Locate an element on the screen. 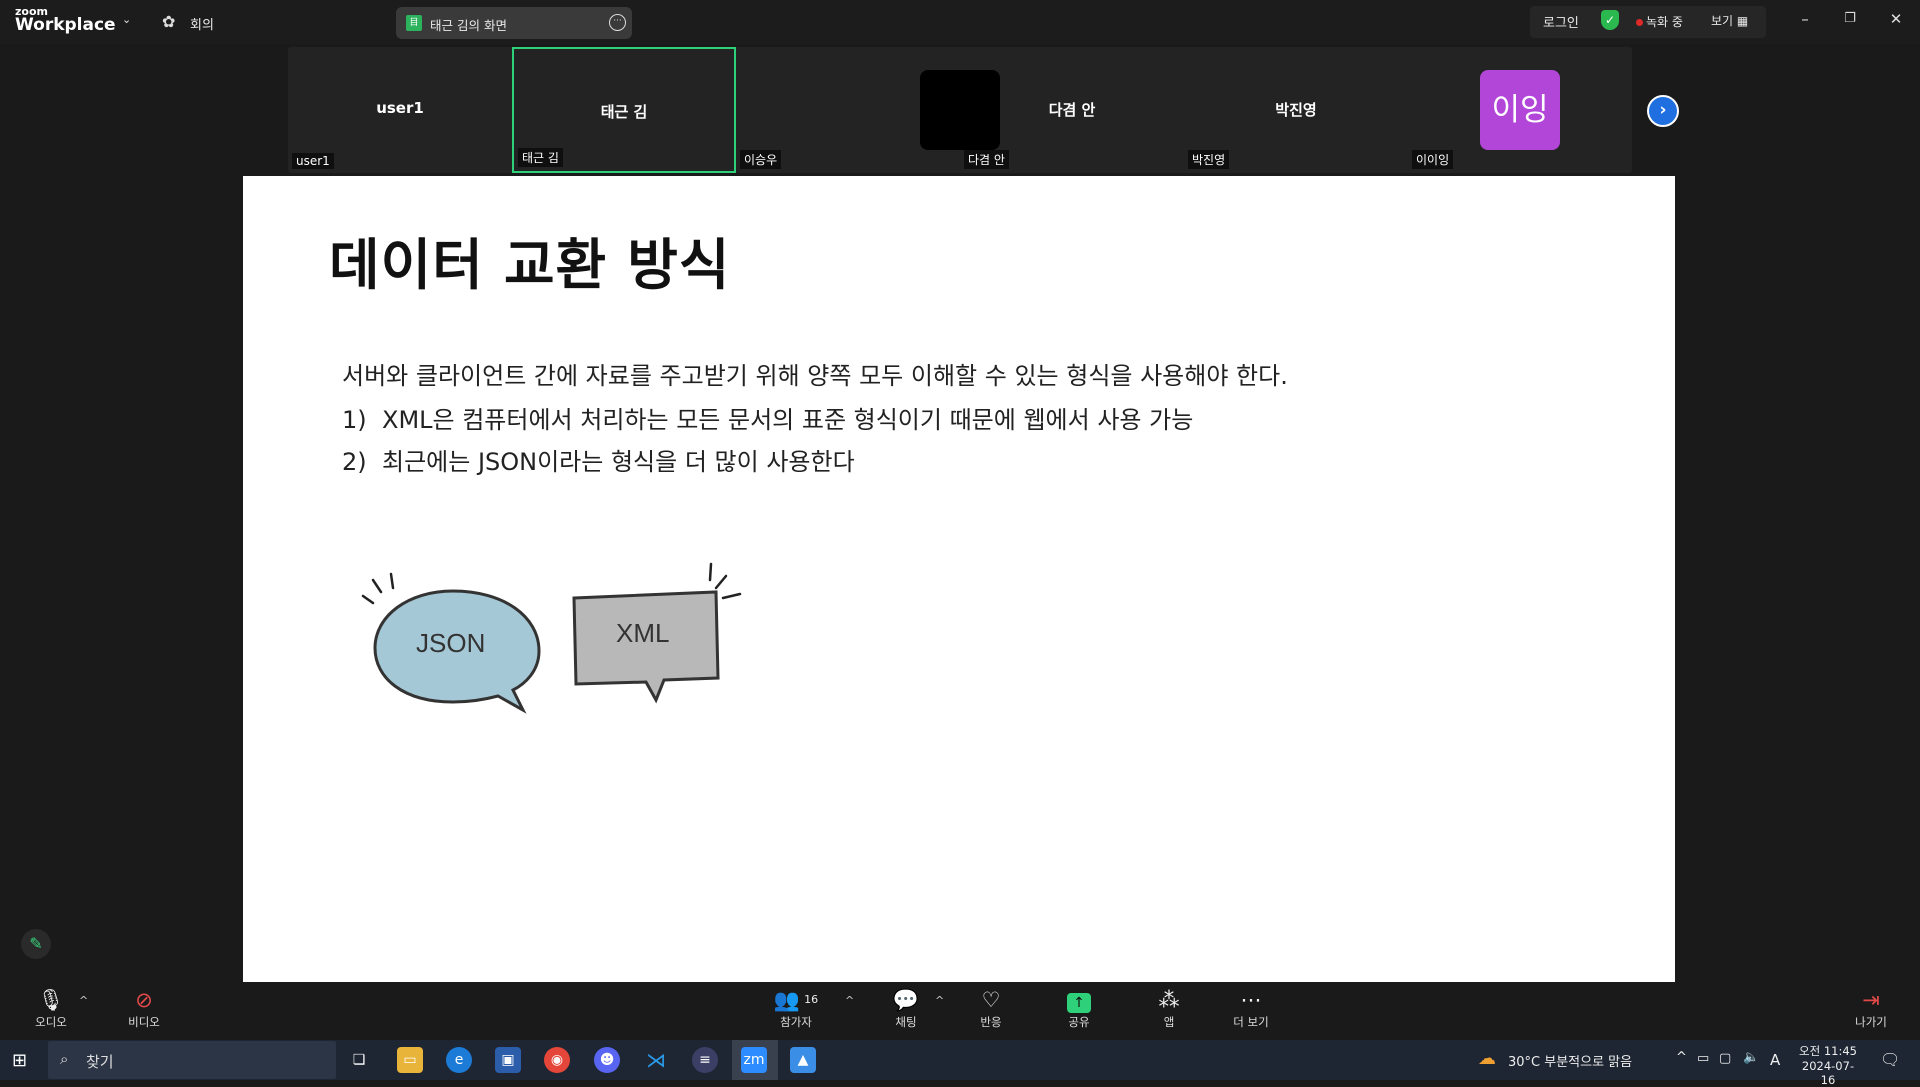  json-bubble: JSON is located at coordinates (453, 641).